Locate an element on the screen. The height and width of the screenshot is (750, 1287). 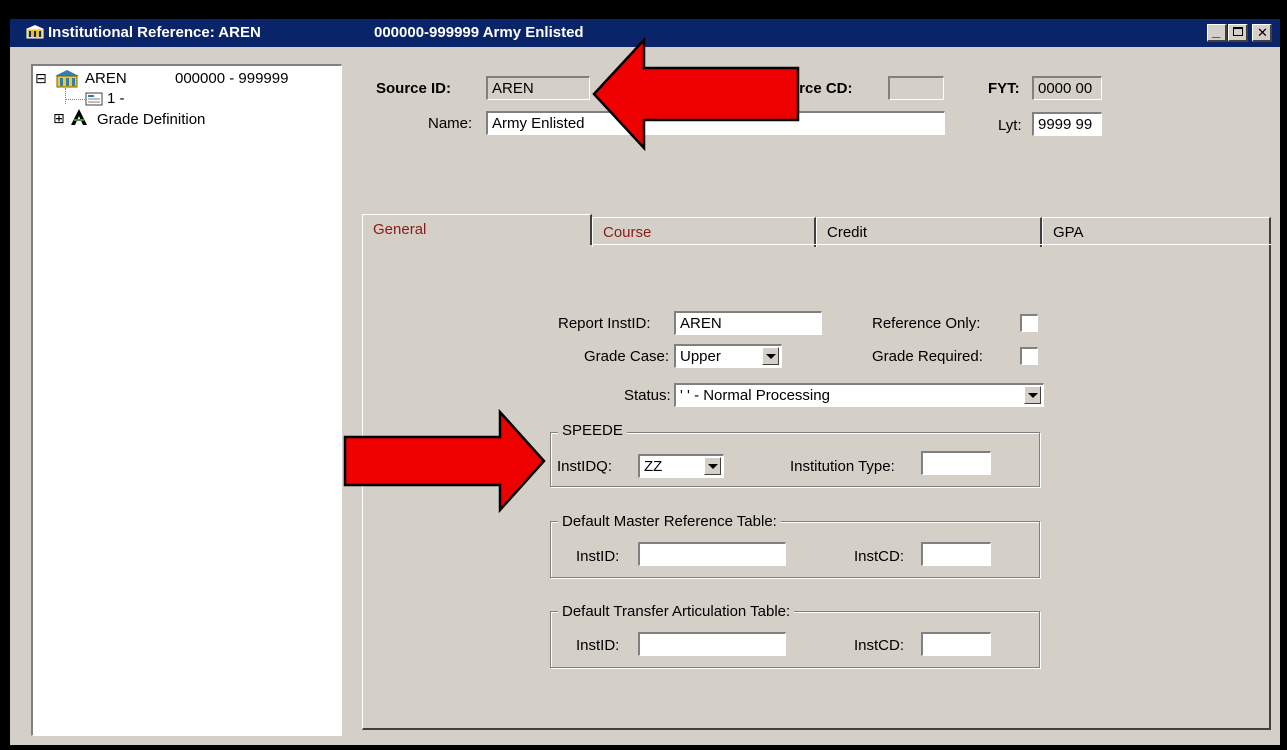
expand-icon: ⊞ is located at coordinates (59, 118).